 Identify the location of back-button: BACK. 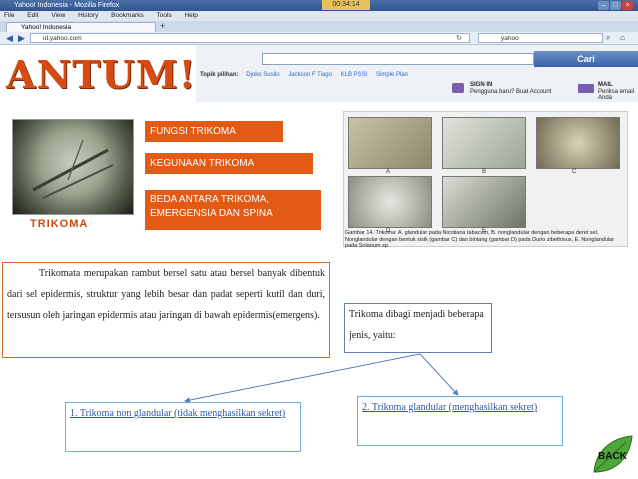
(612, 456).